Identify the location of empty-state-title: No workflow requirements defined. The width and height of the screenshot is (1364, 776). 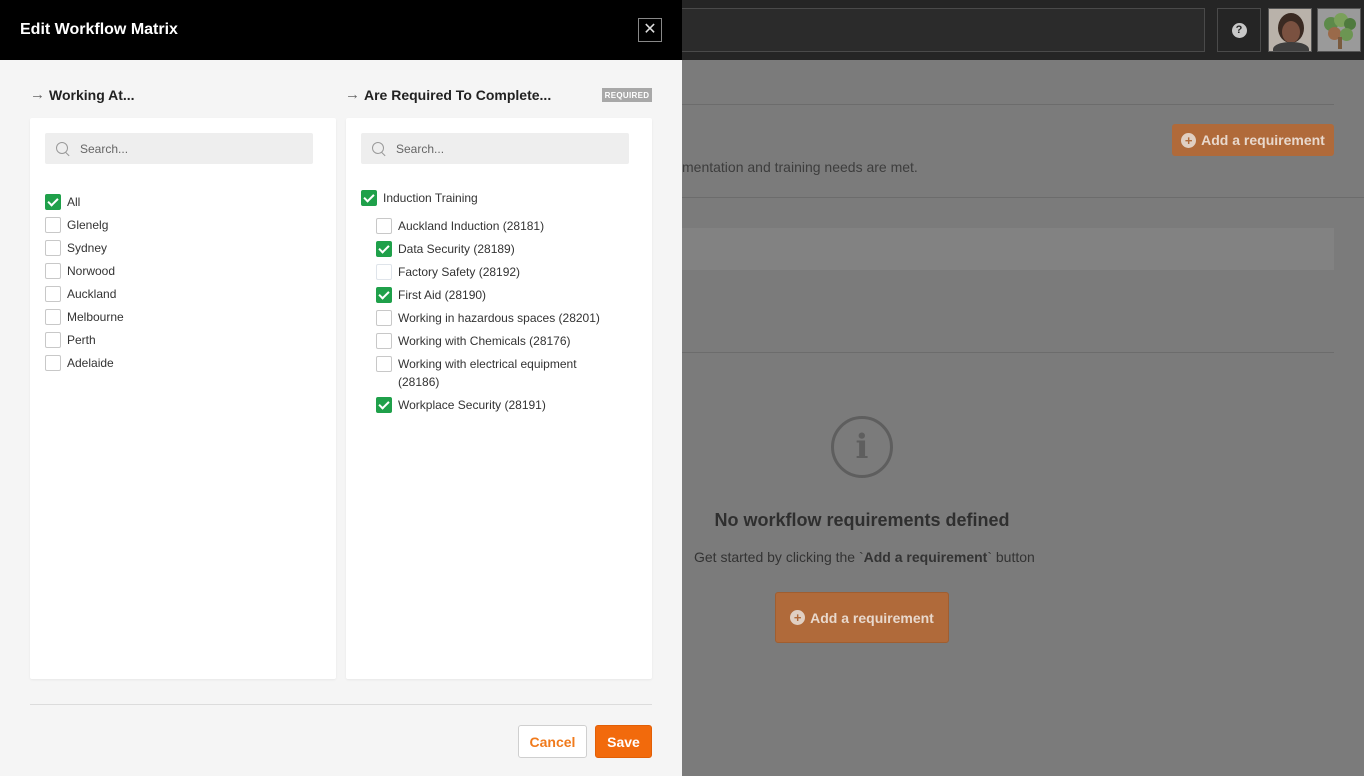
(862, 520).